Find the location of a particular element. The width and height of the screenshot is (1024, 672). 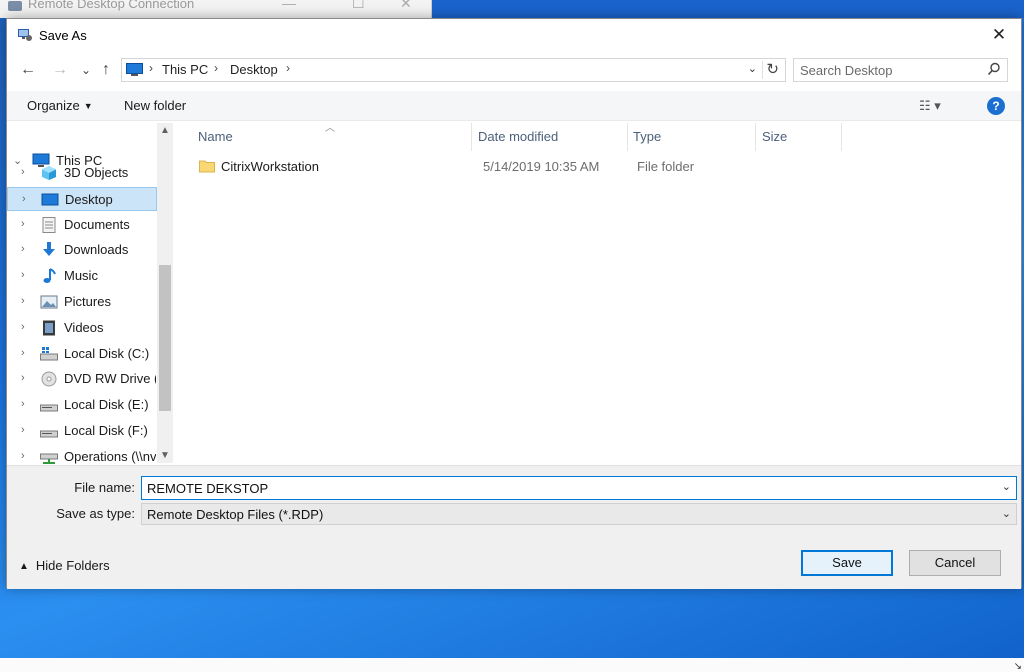

tree-item-local-disk-e: › Local Disk (E:) is located at coordinates (82, 405).